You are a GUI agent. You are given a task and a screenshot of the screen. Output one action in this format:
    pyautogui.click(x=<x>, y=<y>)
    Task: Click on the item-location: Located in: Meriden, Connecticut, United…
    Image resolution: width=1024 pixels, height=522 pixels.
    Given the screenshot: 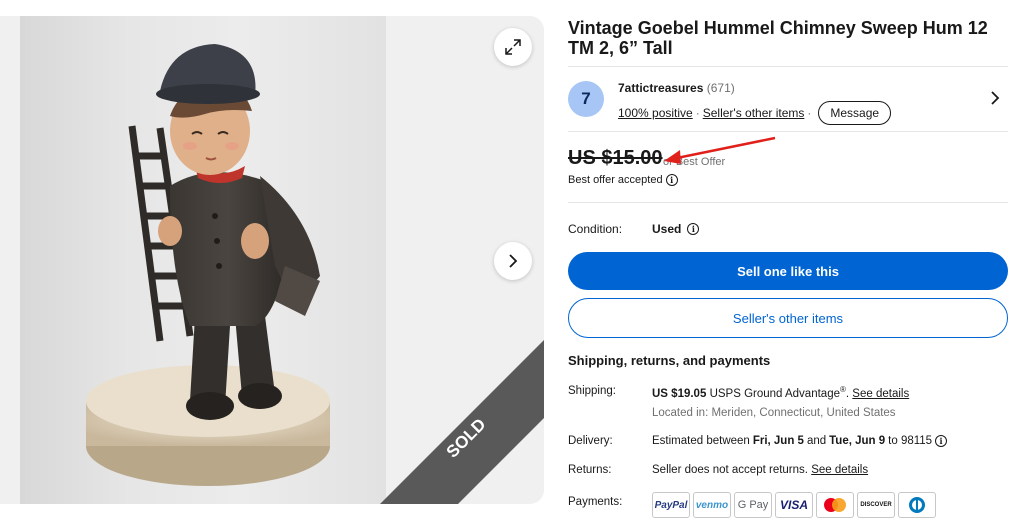 What is the action you would take?
    pyautogui.click(x=774, y=413)
    